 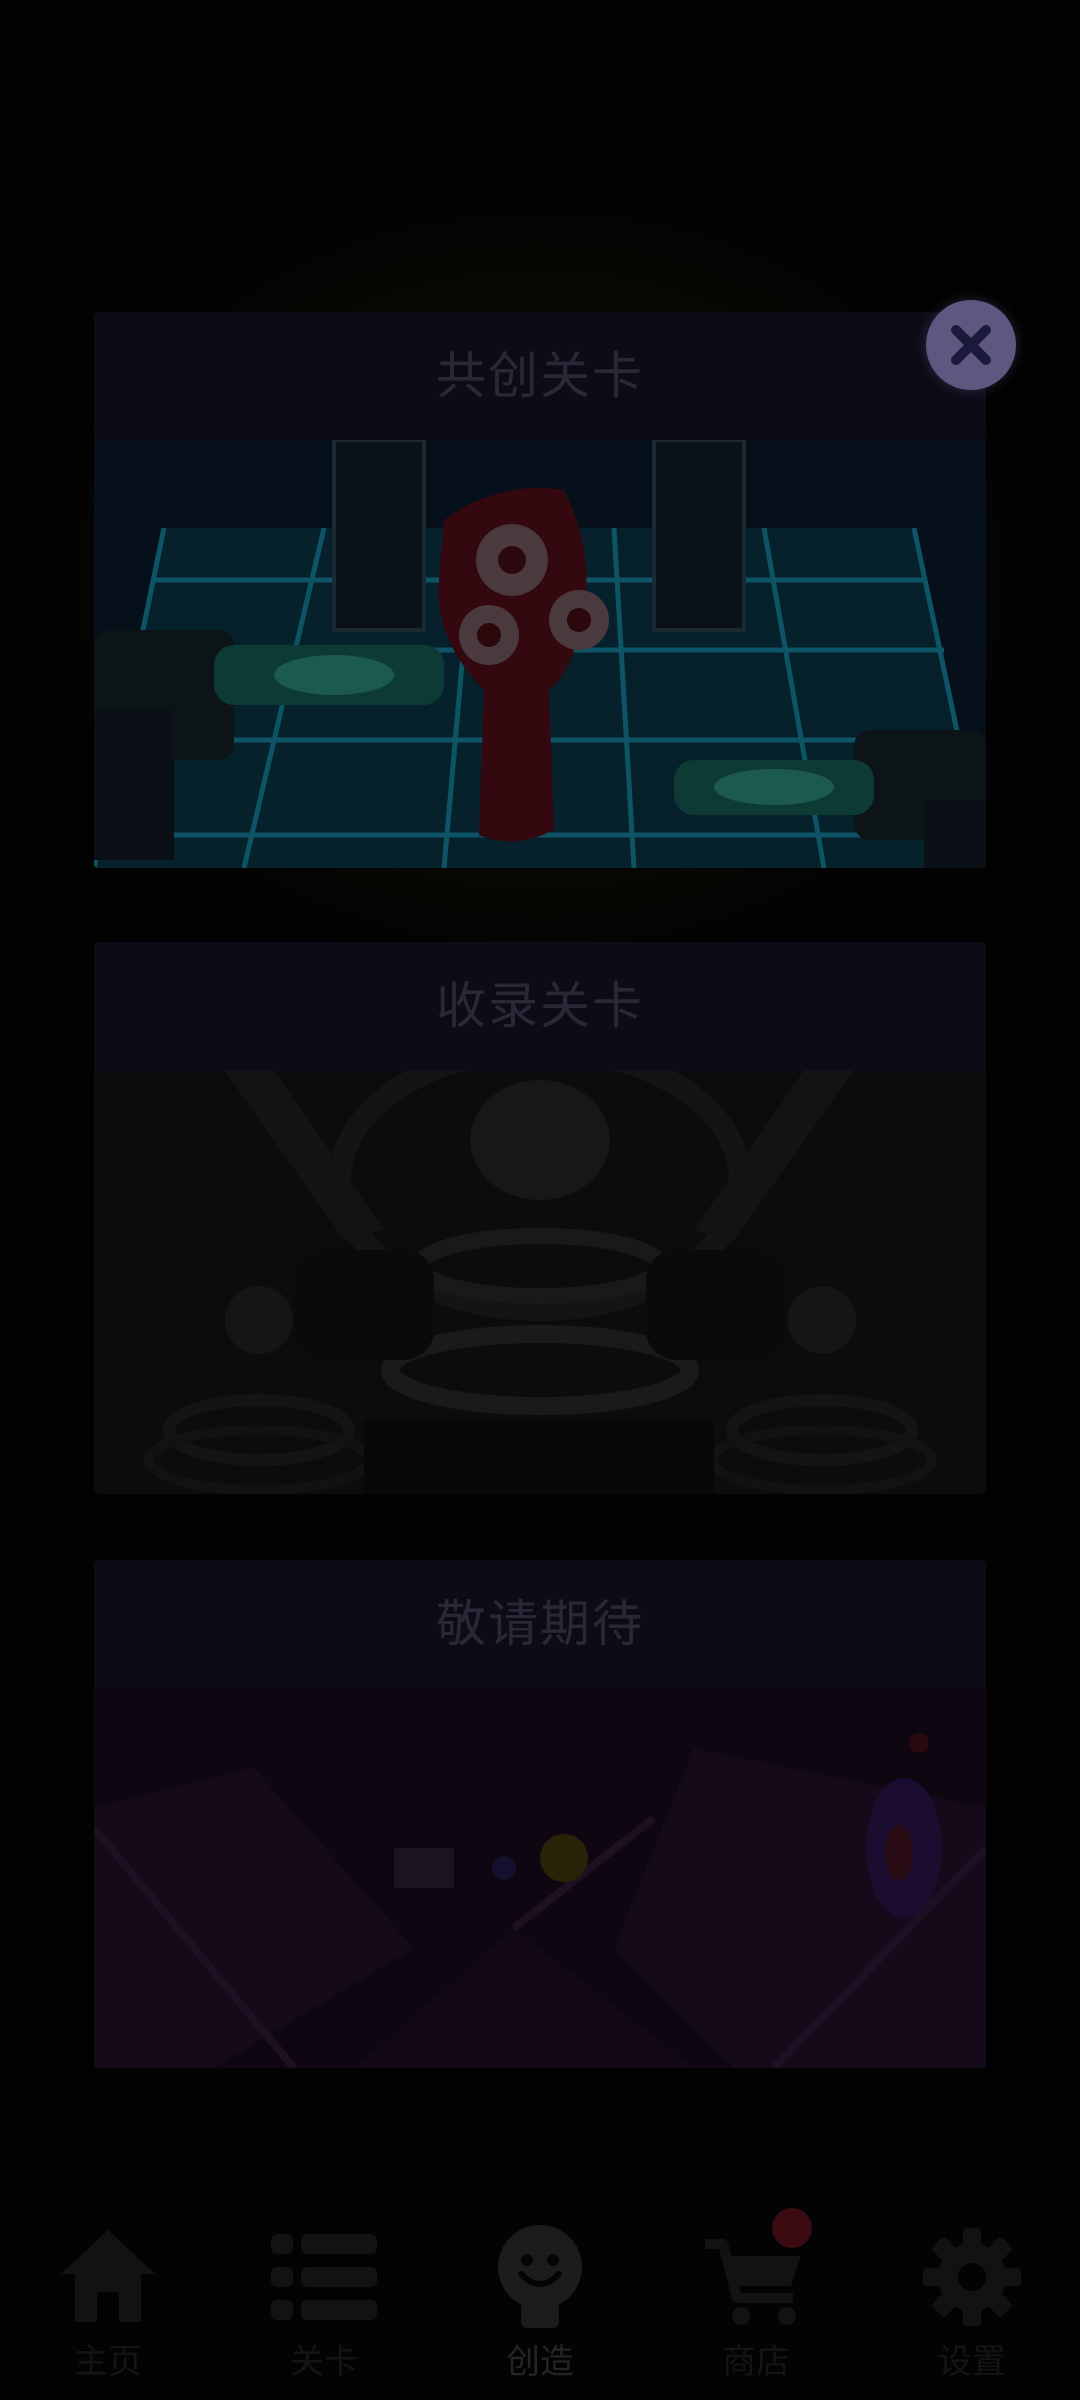 I want to click on nav-item-shop: 商店, so click(x=756, y=2300).